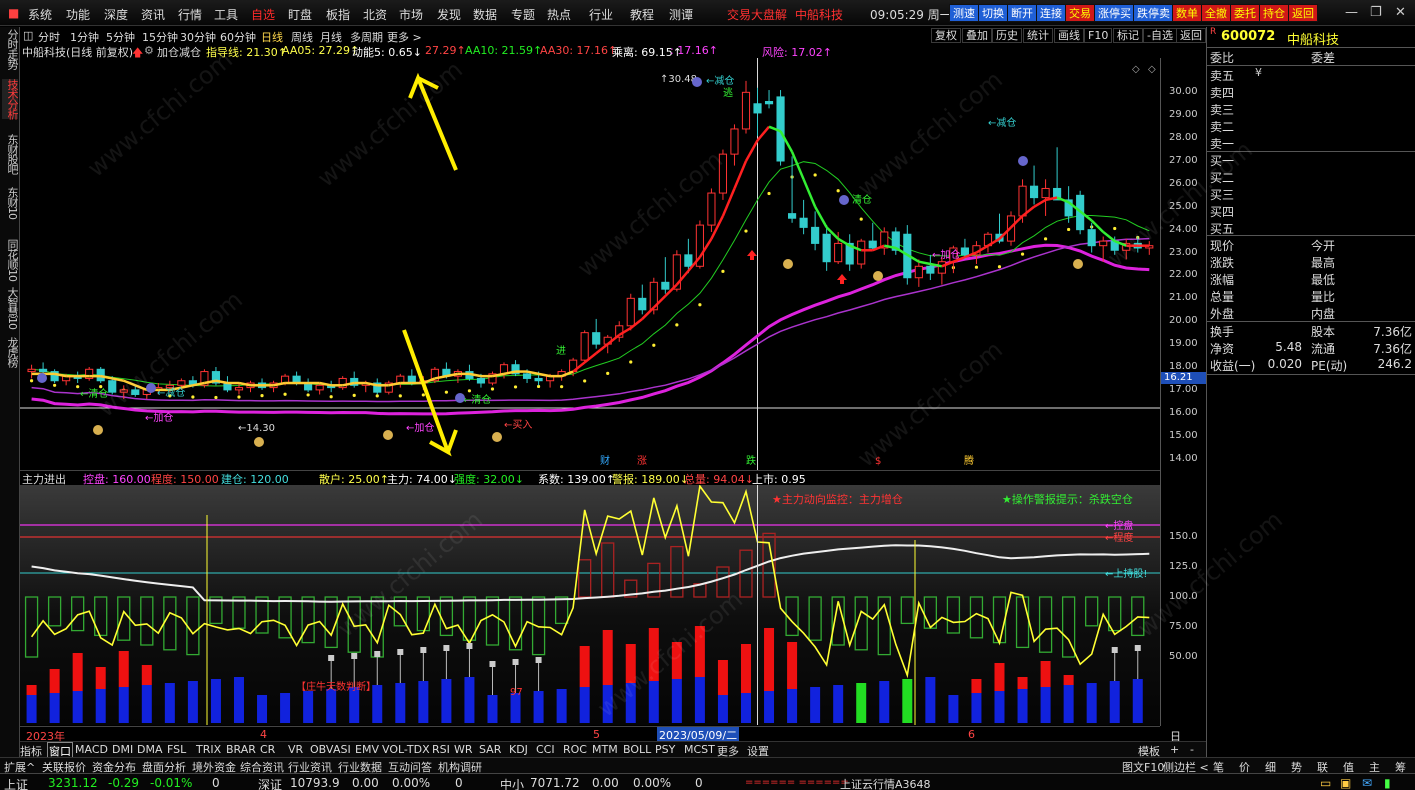 The width and height of the screenshot is (1415, 790). Describe the element at coordinates (885, 783) in the screenshot. I see `cloud-quote: 上证云行情A3648` at that location.